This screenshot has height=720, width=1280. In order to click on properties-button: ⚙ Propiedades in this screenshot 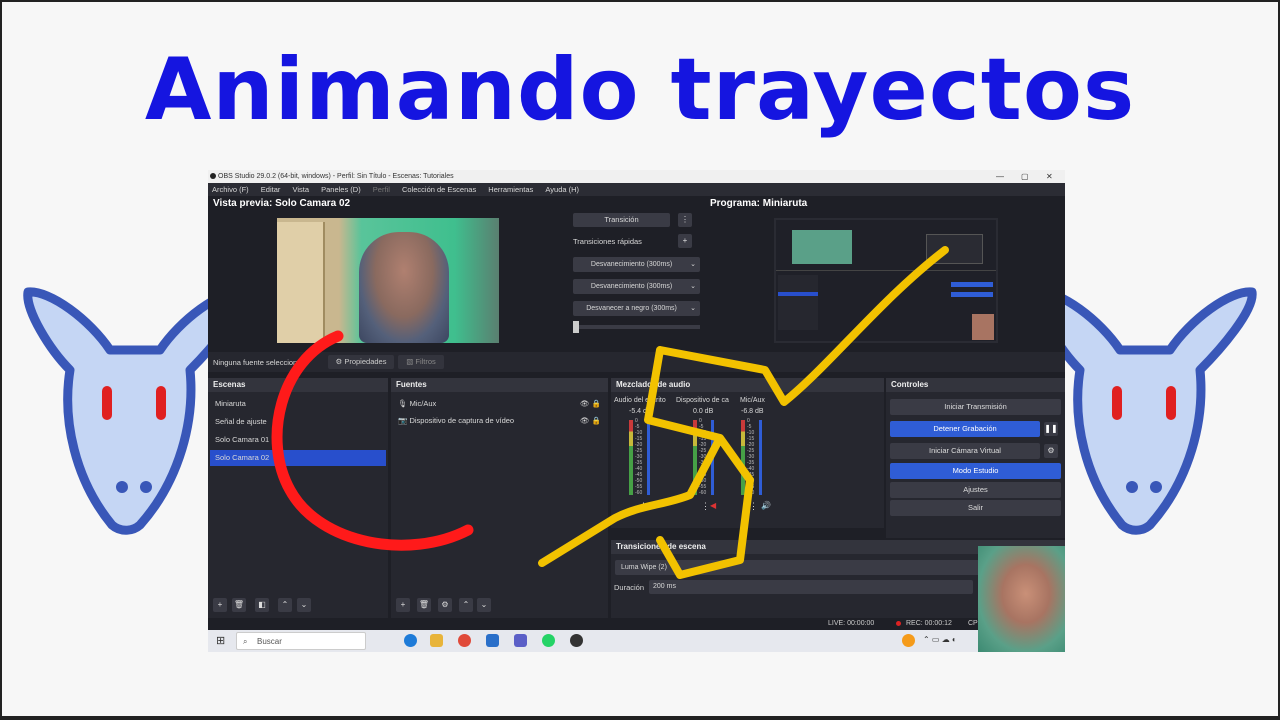, I will do `click(361, 362)`.